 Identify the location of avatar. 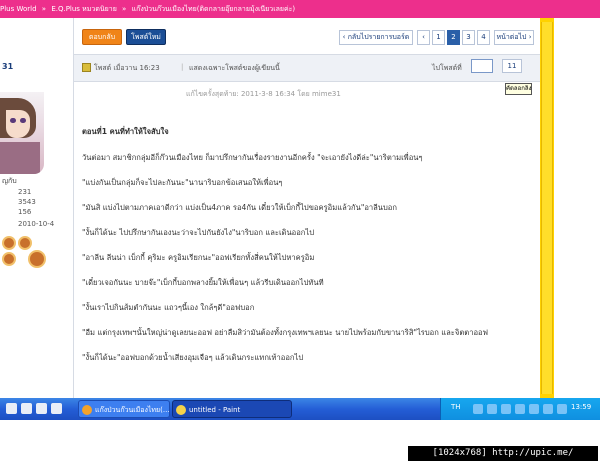
(22, 133).